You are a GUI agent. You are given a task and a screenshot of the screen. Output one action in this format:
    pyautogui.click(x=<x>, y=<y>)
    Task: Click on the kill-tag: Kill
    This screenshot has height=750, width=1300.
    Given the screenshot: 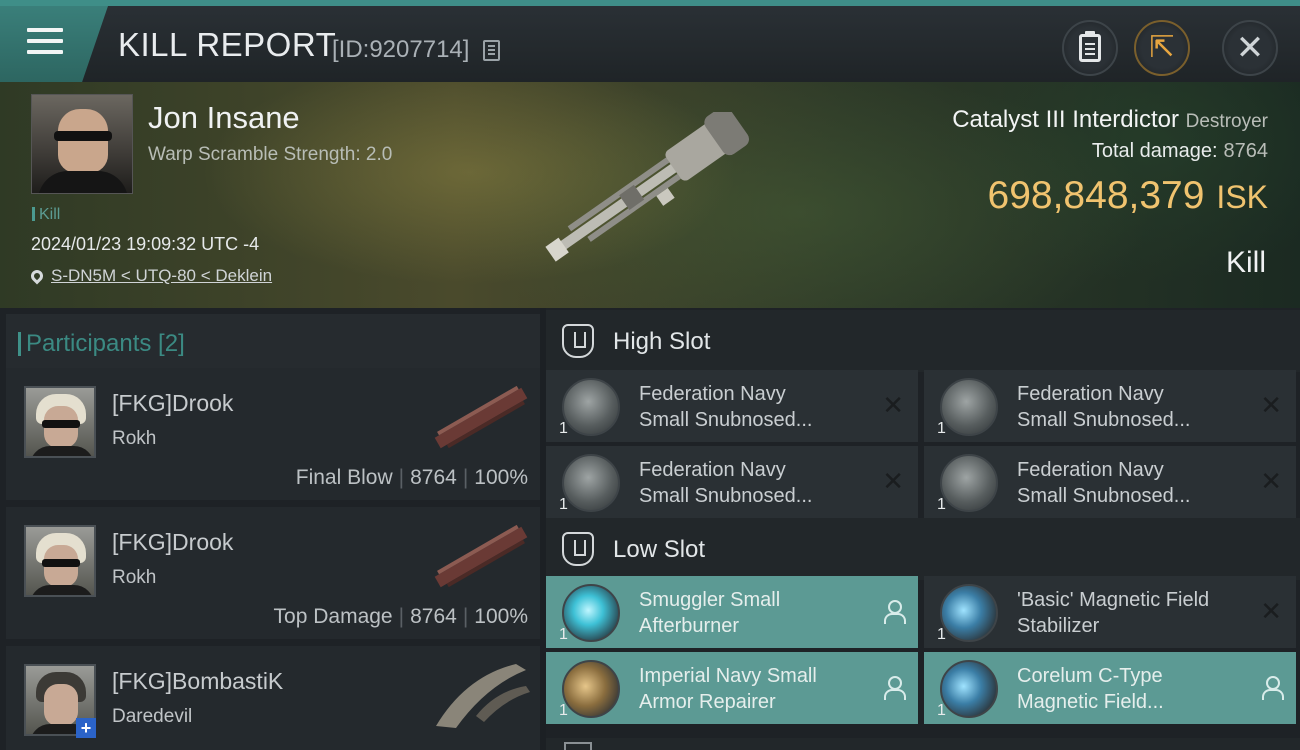 What is the action you would take?
    pyautogui.click(x=46, y=215)
    